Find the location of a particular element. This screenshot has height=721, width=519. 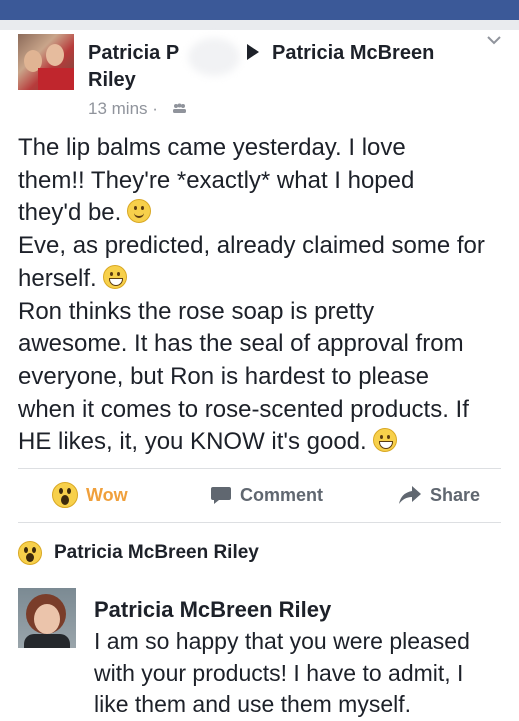

share-label: Share is located at coordinates (455, 494).